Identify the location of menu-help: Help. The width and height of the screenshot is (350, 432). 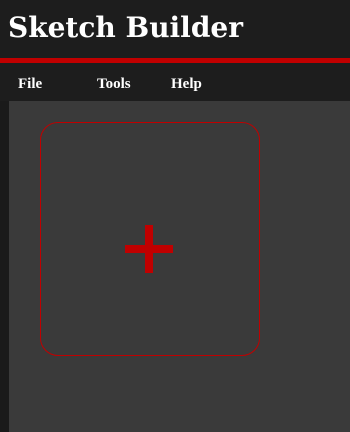
(186, 84).